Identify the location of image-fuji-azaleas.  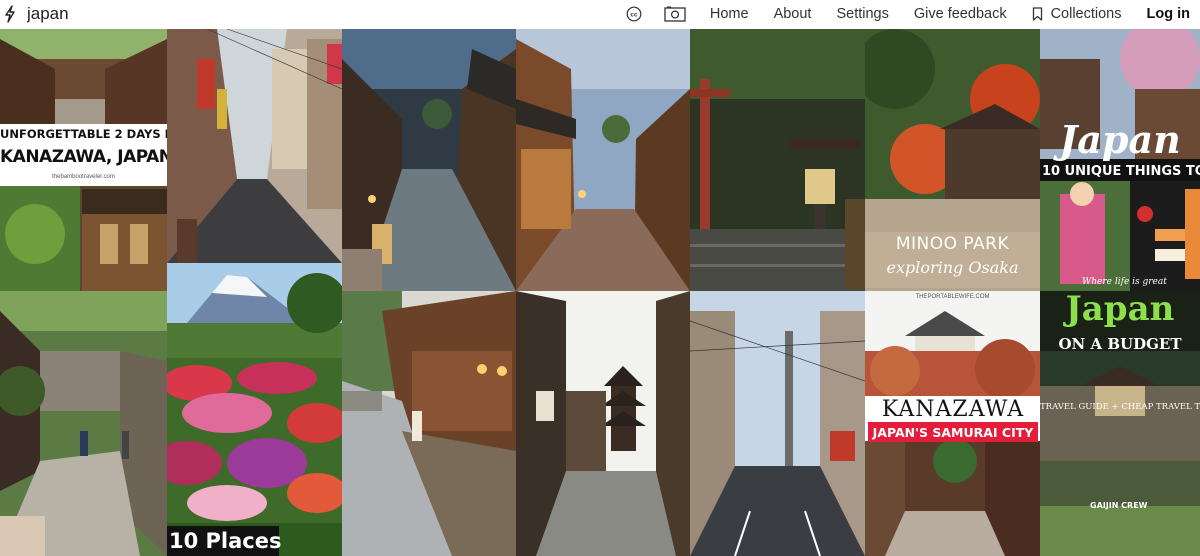
(254, 393).